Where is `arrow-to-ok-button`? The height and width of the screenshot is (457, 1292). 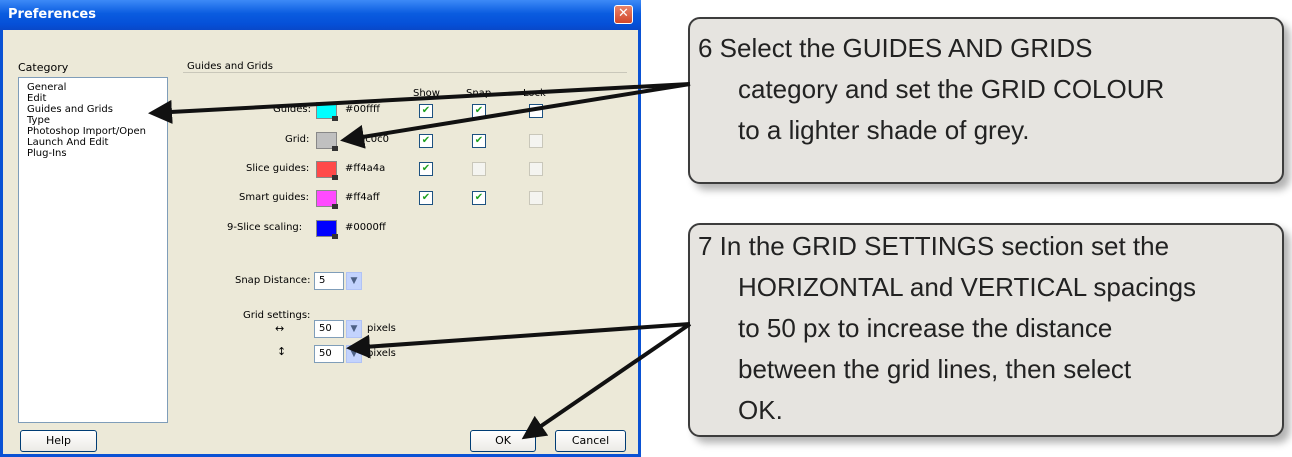
arrow-to-ok-button is located at coordinates (606, 381).